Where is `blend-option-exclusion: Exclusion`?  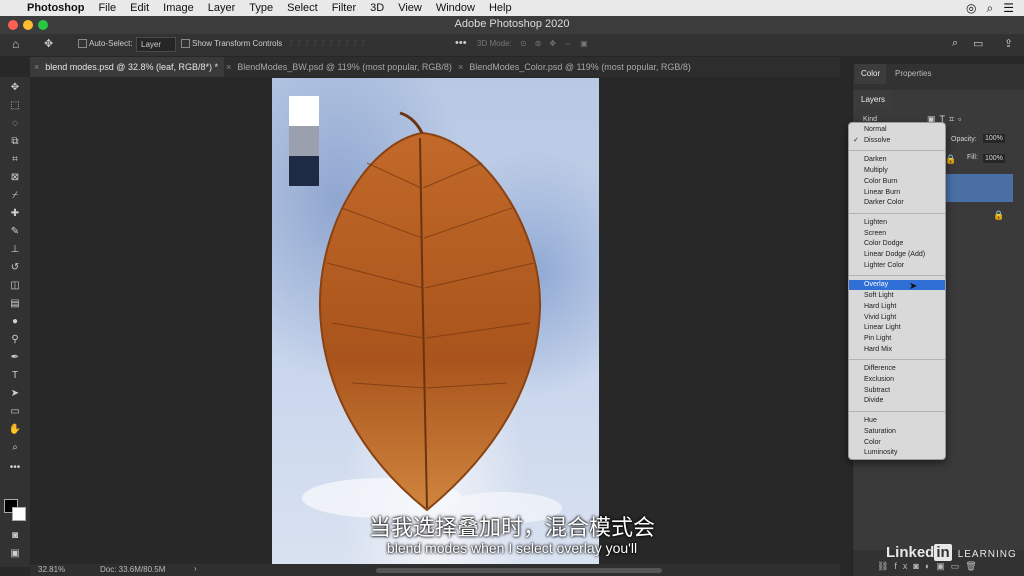 blend-option-exclusion: Exclusion is located at coordinates (897, 380).